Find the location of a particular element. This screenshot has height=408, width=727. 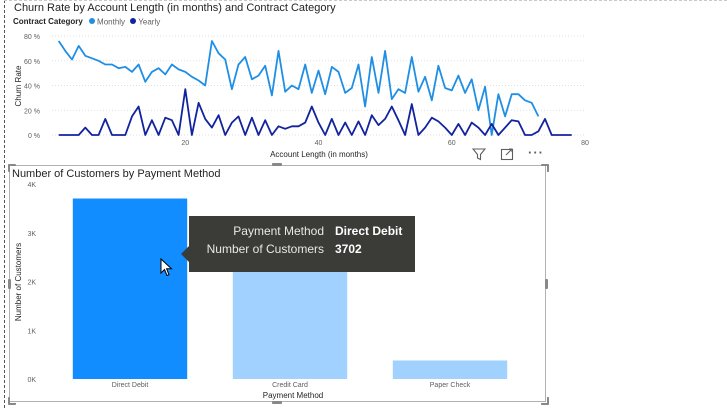

bar-direct-debit is located at coordinates (130, 288).